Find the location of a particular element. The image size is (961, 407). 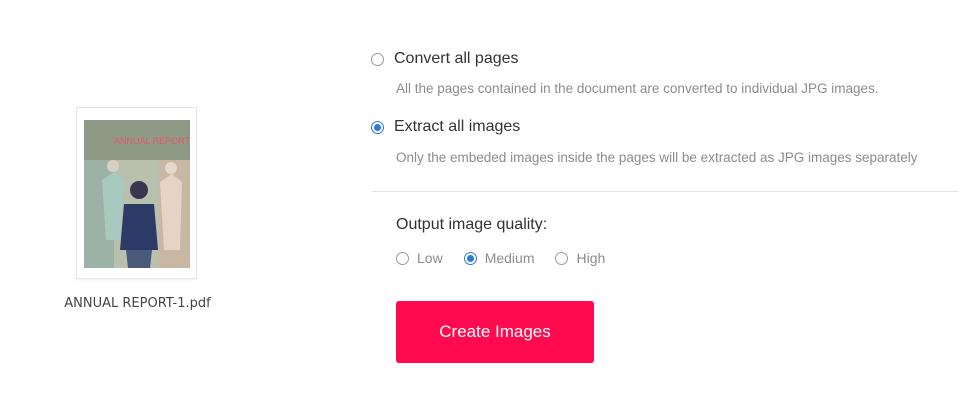

quality-option-medium: Medium is located at coordinates (499, 258).